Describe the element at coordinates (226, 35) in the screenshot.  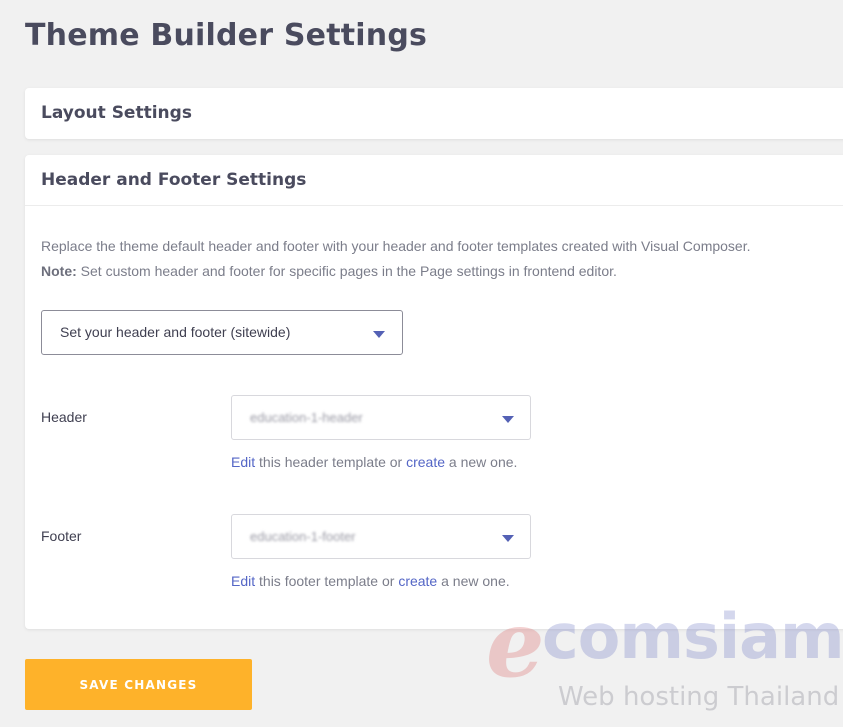
I see `page-title: Theme Builder Settings` at that location.